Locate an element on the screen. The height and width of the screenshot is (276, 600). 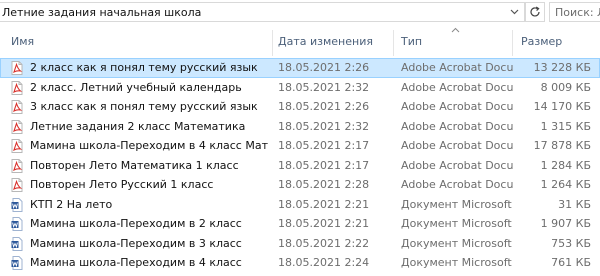
column-header-size: Размер is located at coordinates (541, 42).